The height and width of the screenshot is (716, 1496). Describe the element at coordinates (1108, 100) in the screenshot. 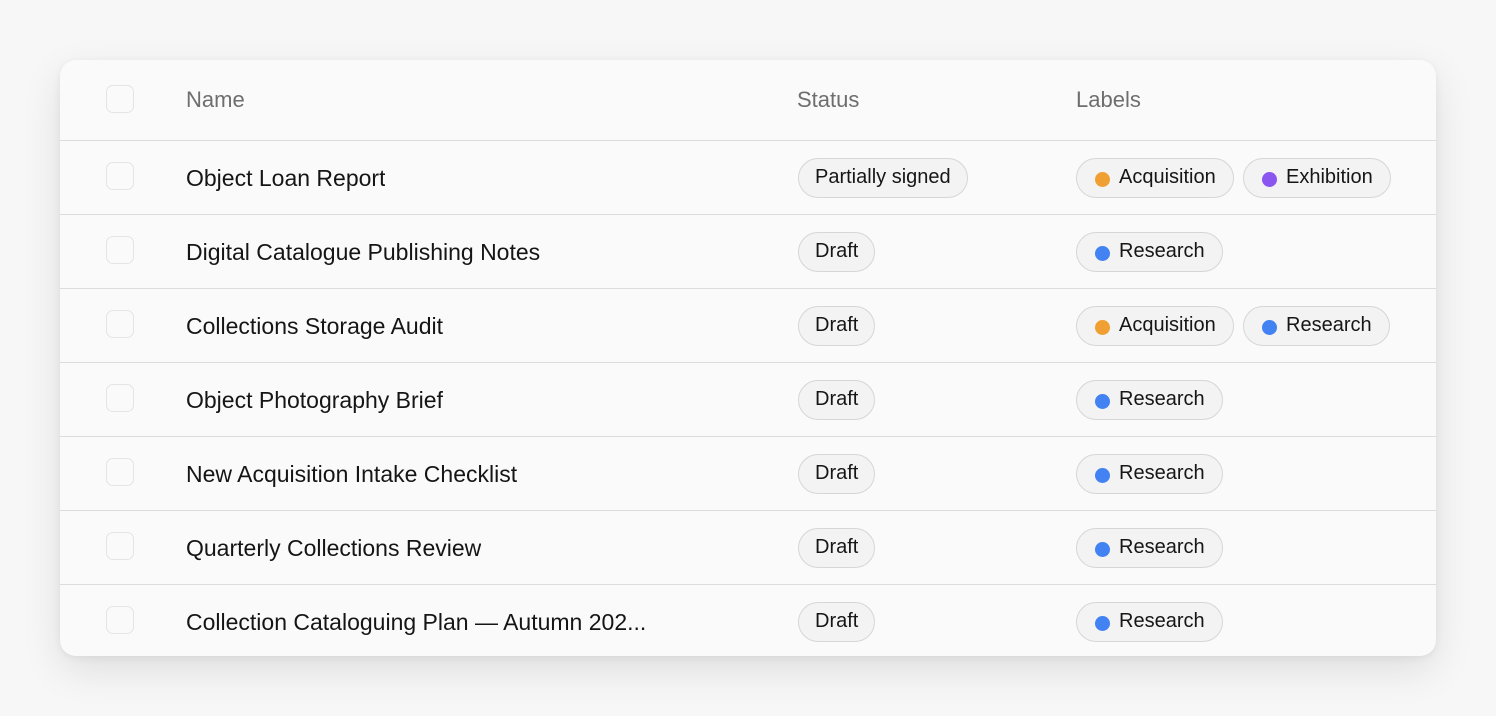

I see `column-header-labels: Labels` at that location.